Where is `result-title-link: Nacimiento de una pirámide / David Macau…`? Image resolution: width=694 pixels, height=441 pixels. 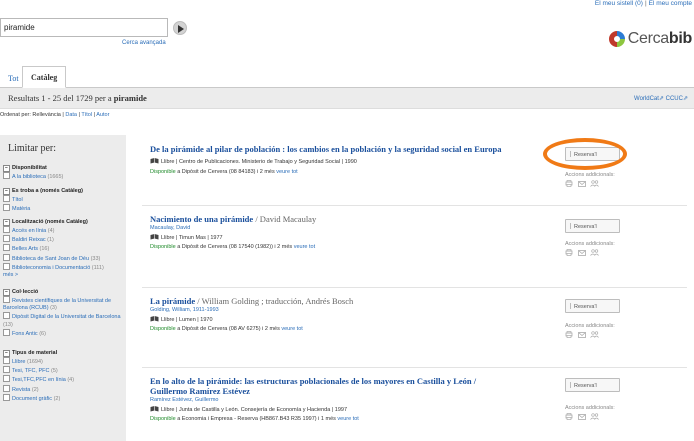 result-title-link: Nacimiento de una pirámide / David Macau… is located at coordinates (233, 219).